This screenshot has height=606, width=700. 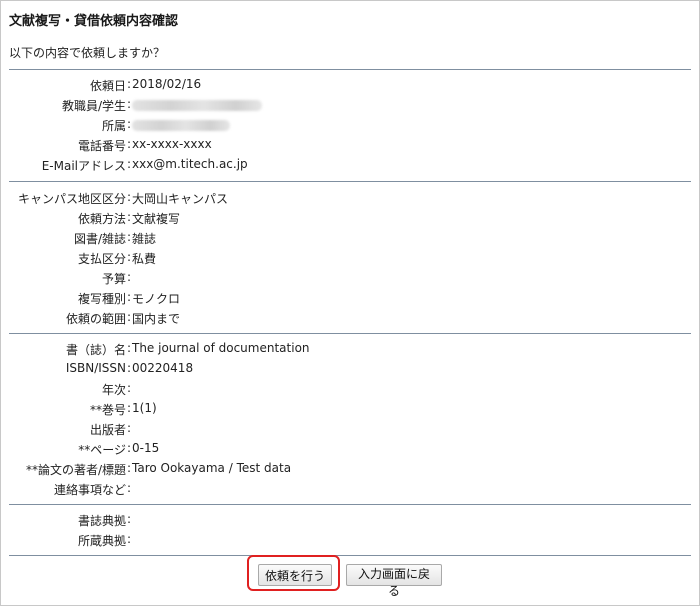 I want to click on field-row-request-method: 依頼方法 : 文献複写, so click(x=346, y=220).